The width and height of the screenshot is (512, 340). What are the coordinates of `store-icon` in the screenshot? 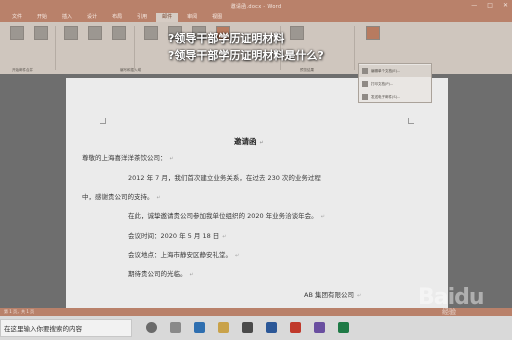 It's located at (247, 327).